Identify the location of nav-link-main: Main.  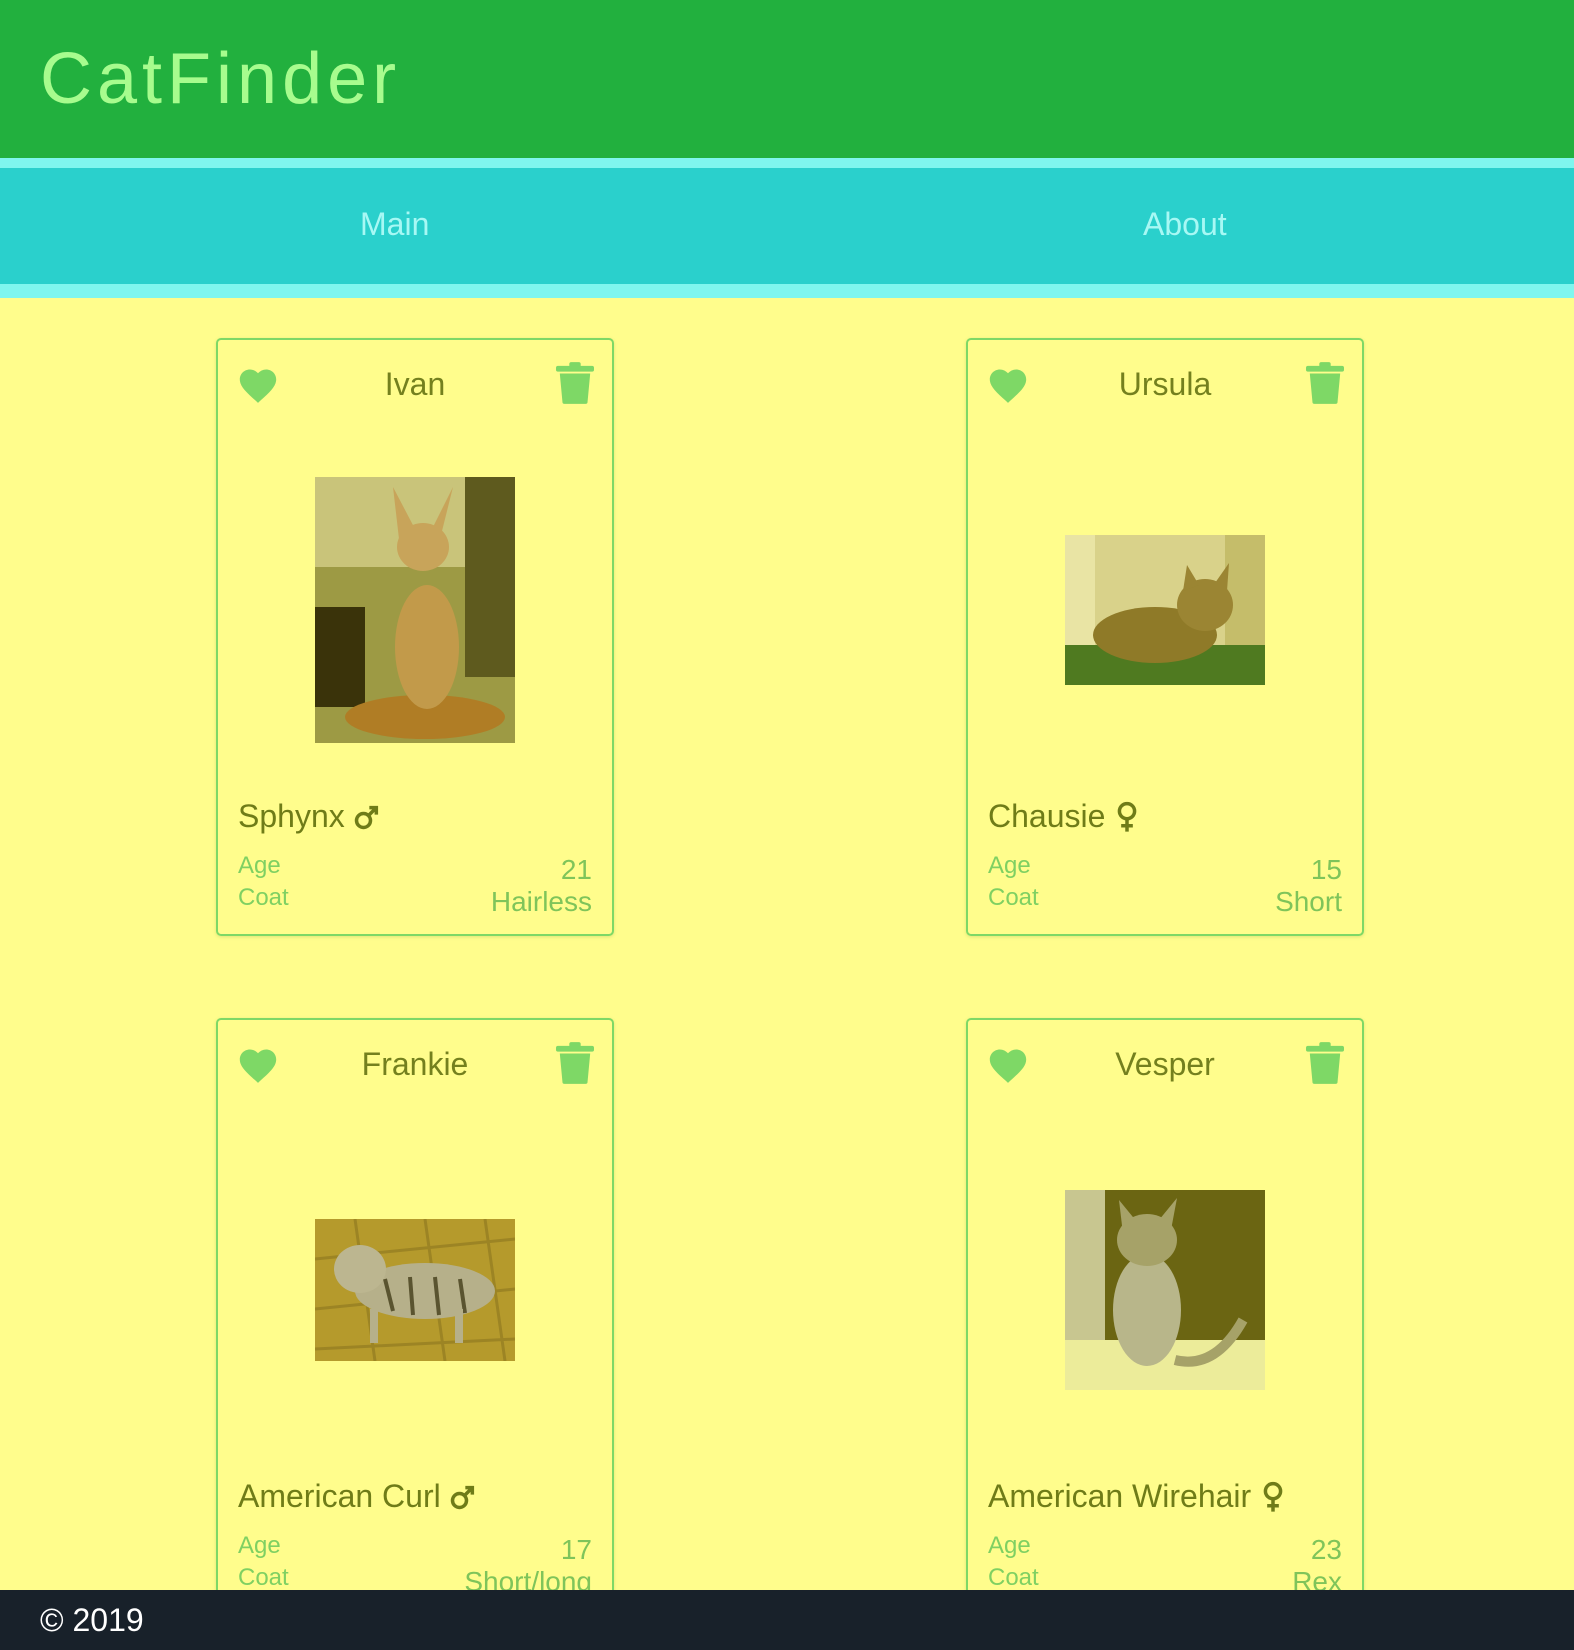
(394, 224).